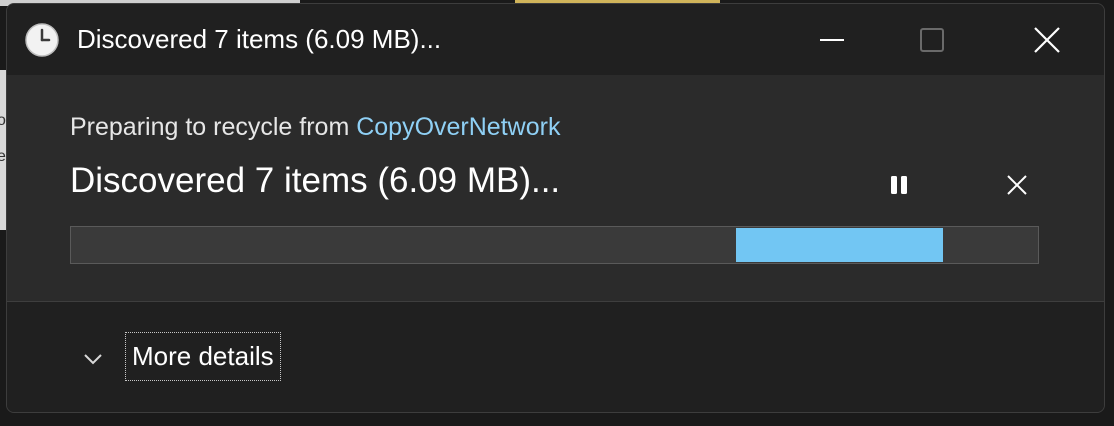 Image resolution: width=1114 pixels, height=426 pixels. I want to click on maximize-button, so click(932, 39).